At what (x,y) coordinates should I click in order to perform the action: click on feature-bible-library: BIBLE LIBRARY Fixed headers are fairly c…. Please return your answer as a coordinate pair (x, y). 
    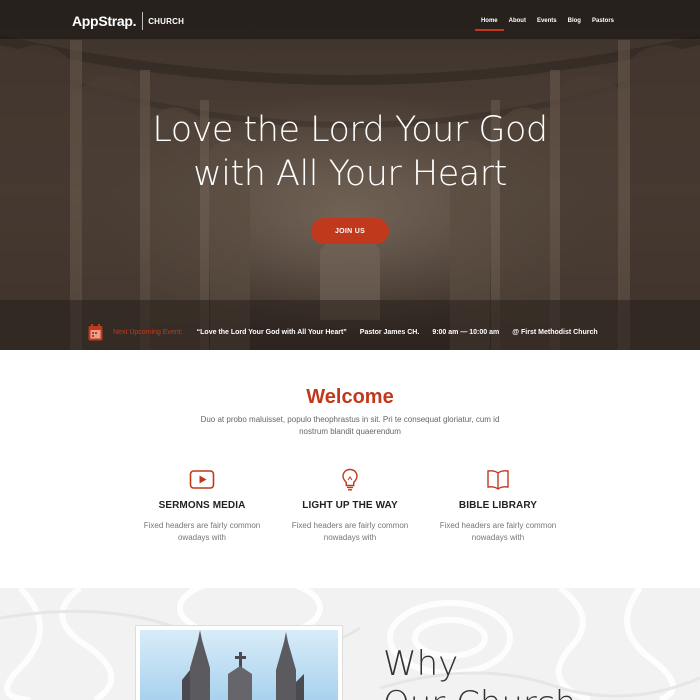
    Looking at the image, I should click on (498, 506).